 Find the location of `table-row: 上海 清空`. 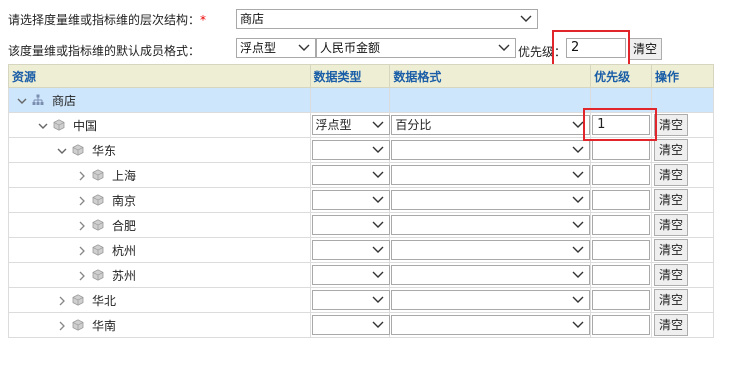

table-row: 上海 清空 is located at coordinates (361, 175).